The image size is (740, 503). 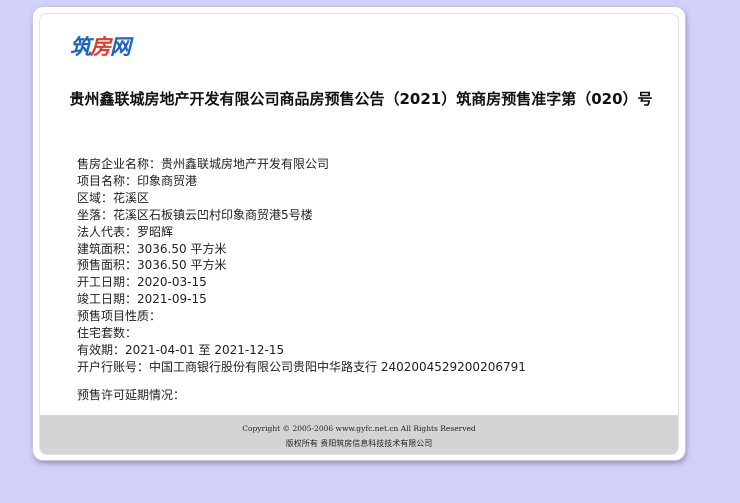 I want to click on logo-char-3: 网, so click(x=120, y=46).